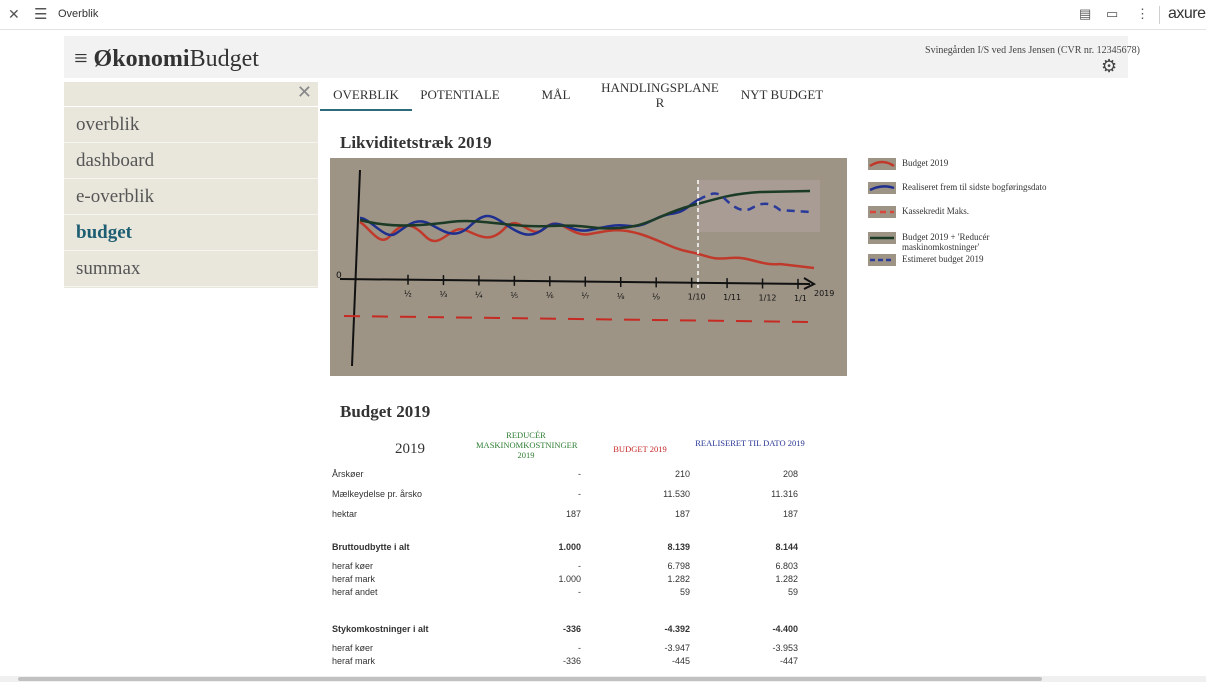  I want to click on cell-budget: 1.282, so click(678, 579).